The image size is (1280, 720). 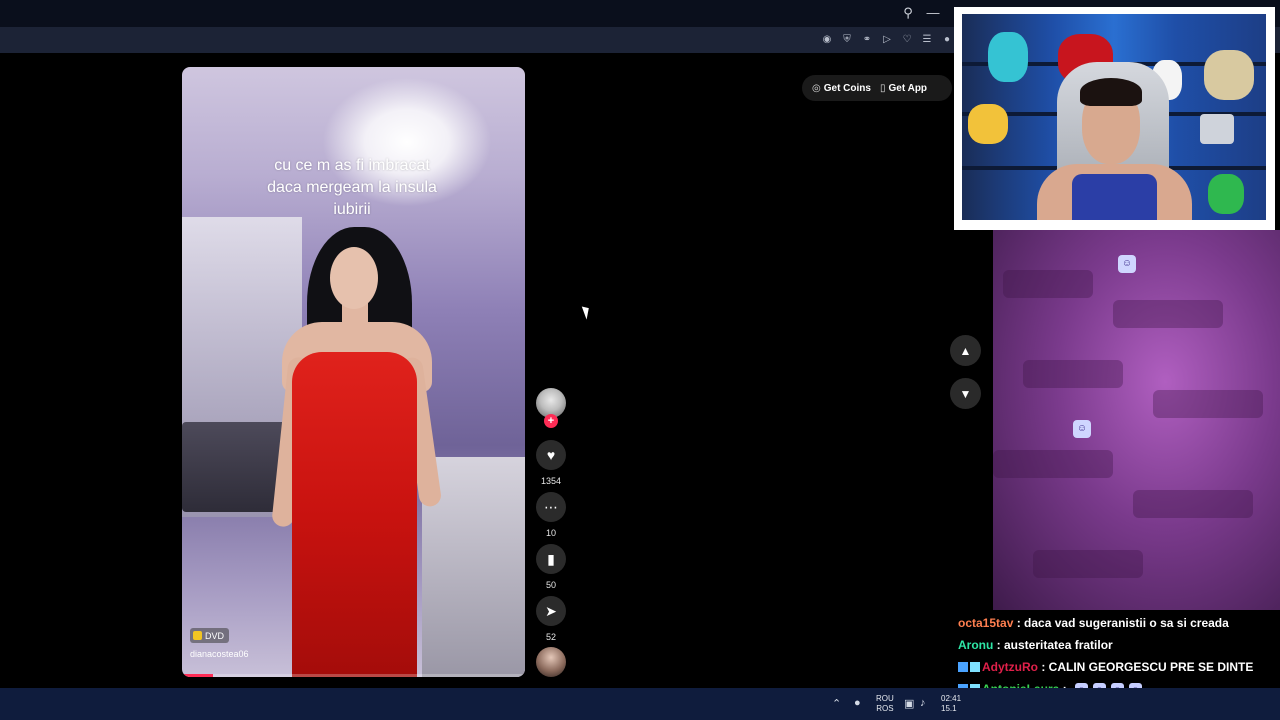 I want to click on taskbar: ⌃ ● ROU ROS ▣ ♪ 02:41 15.1, so click(x=640, y=704).